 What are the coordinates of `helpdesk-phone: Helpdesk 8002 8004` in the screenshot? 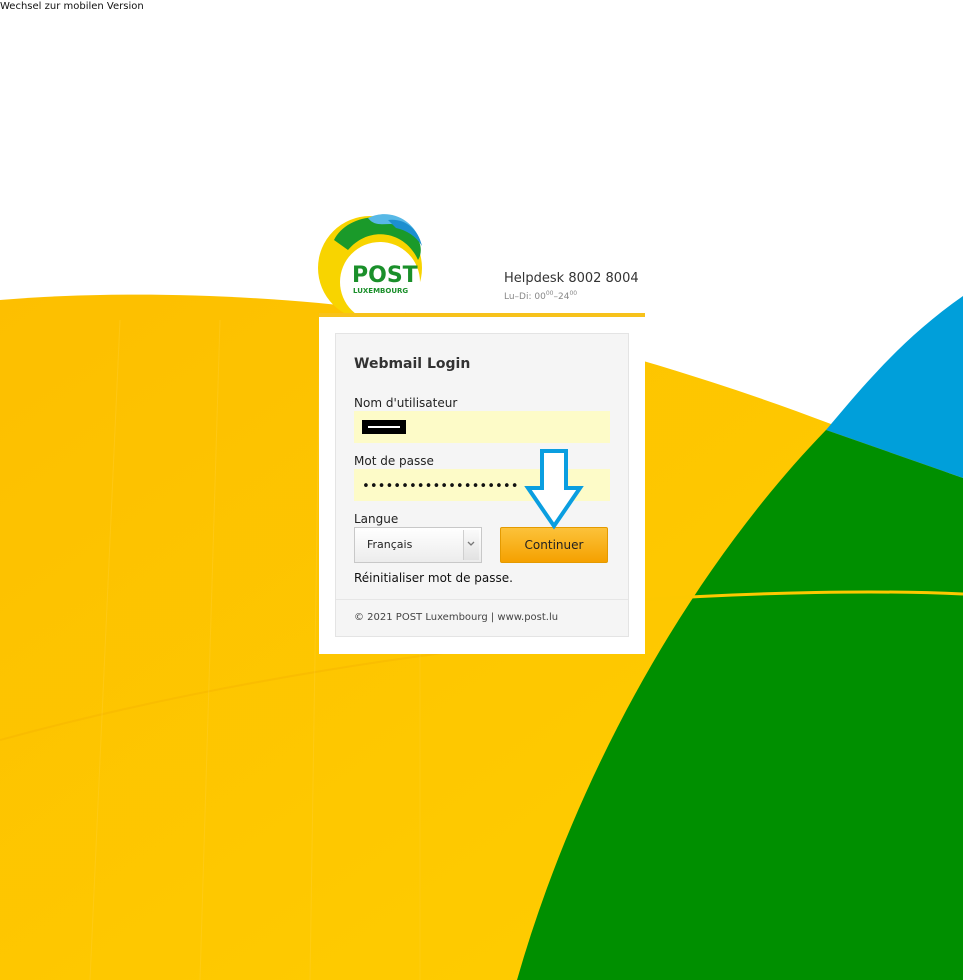 It's located at (571, 278).